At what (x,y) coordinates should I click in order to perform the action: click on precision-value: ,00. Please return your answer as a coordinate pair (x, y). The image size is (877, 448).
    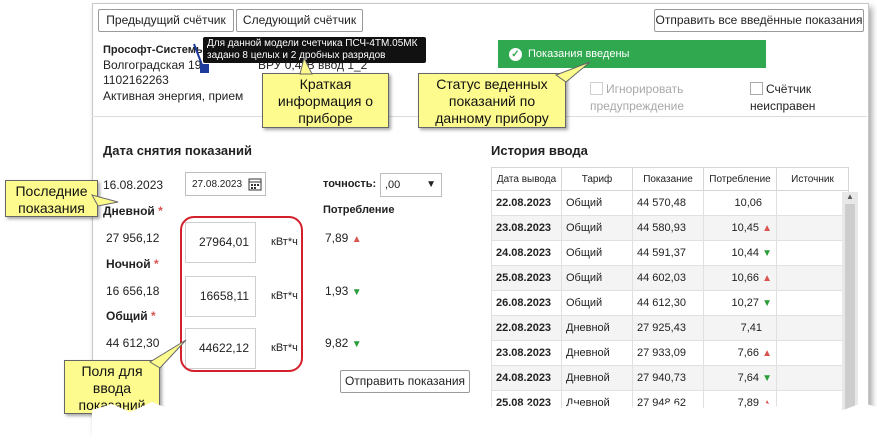
    Looking at the image, I should click on (393, 185).